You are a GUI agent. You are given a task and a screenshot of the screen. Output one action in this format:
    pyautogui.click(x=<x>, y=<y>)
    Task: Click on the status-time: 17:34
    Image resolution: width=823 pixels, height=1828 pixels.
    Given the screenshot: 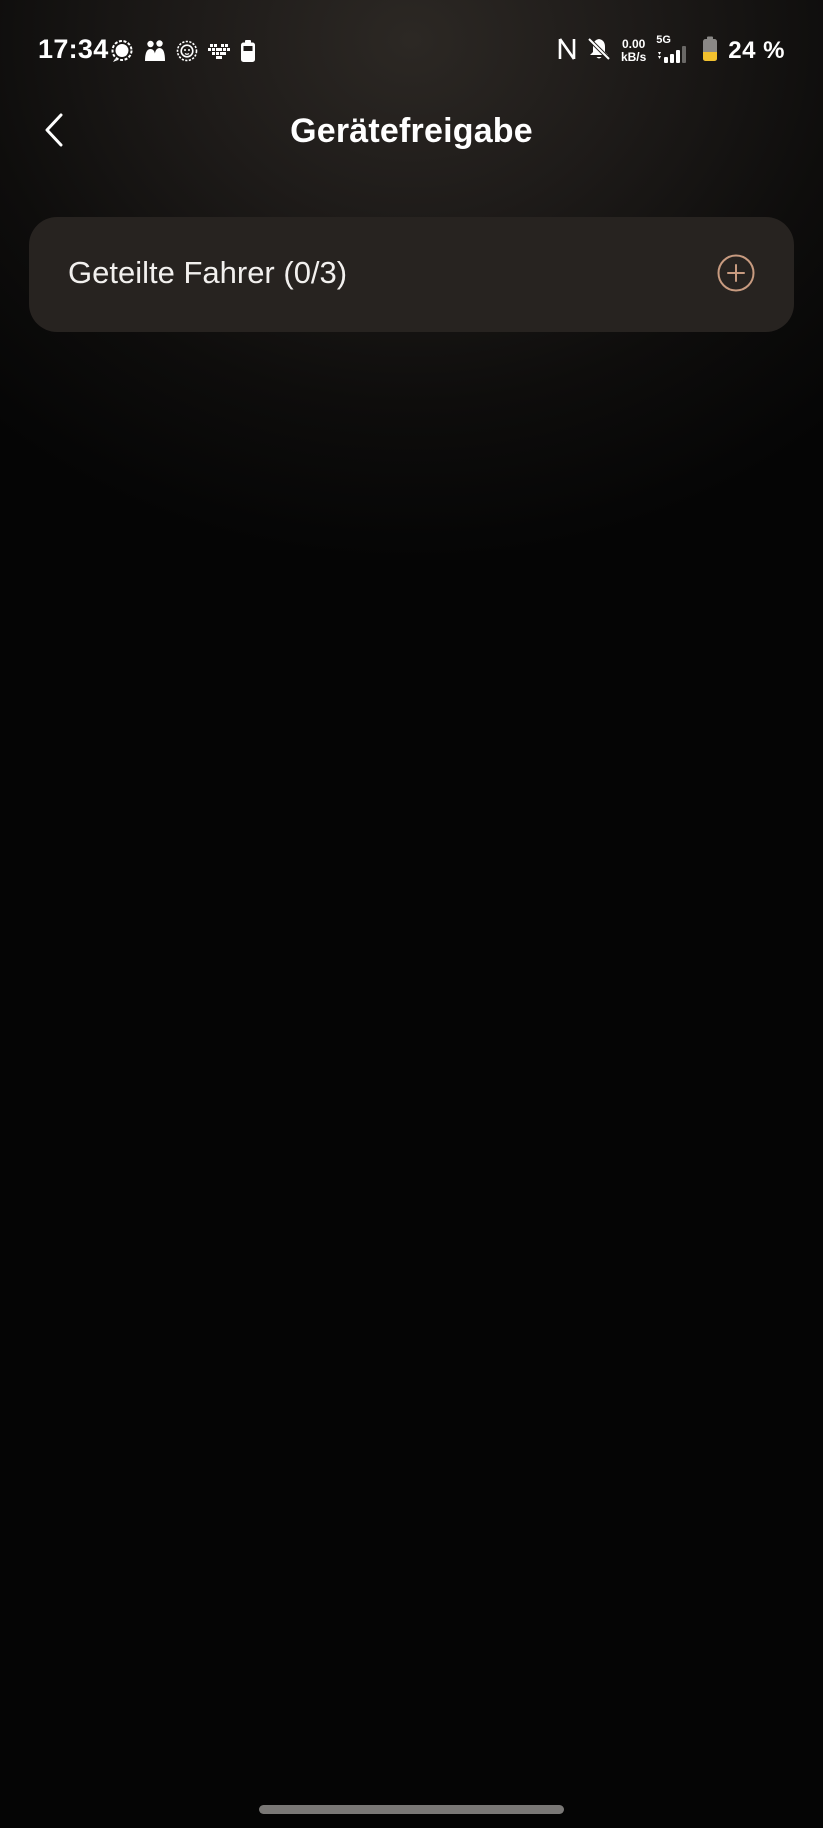 What is the action you would take?
    pyautogui.click(x=73, y=49)
    